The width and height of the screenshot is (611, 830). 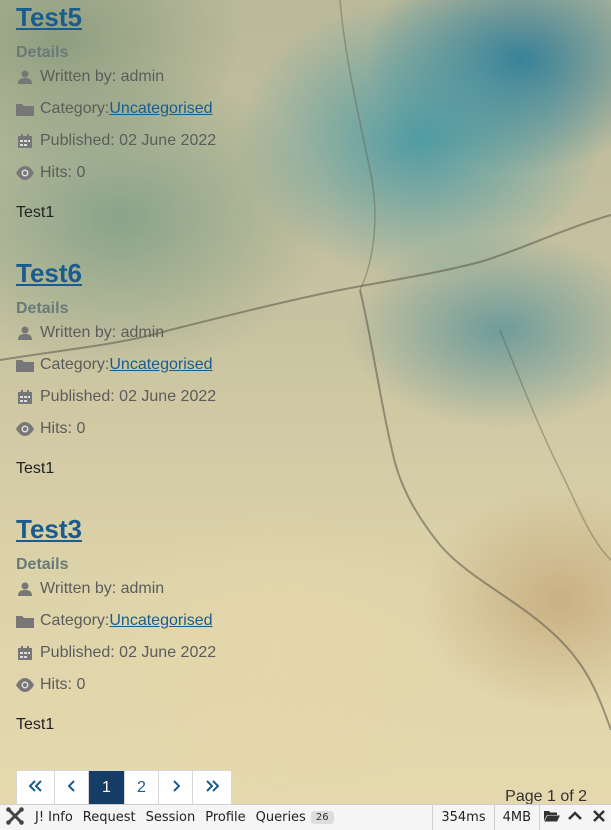 I want to click on previous-page-button, so click(x=72, y=788).